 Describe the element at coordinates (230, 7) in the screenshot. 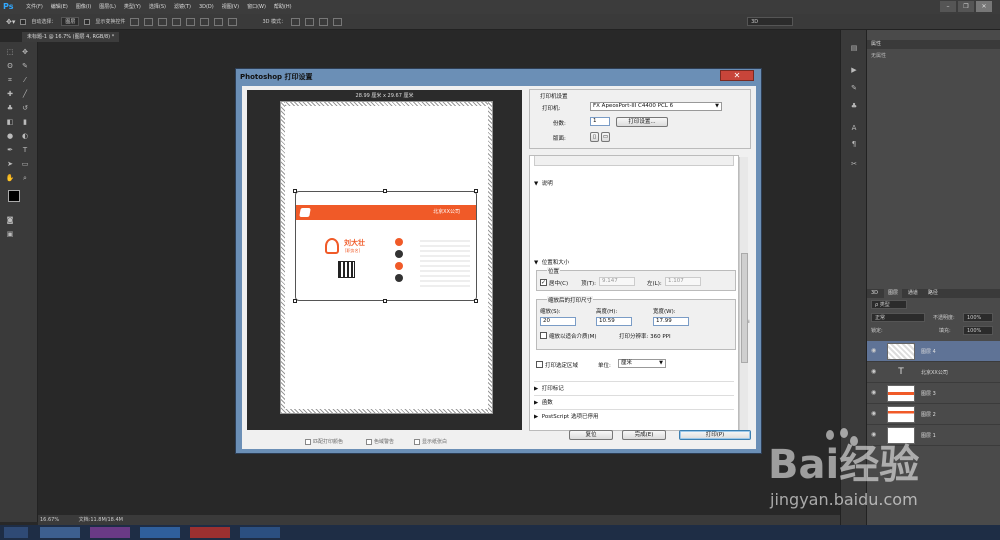

I see `menu-view: 视图(V)` at that location.